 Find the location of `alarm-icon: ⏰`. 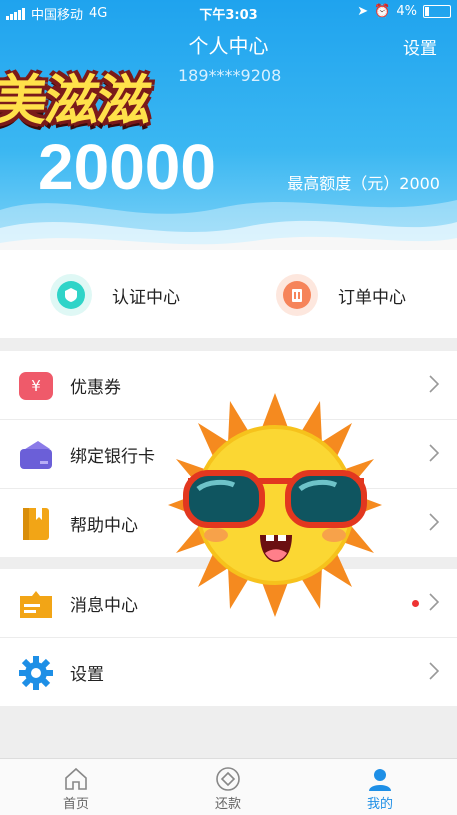

alarm-icon: ⏰ is located at coordinates (382, 11).